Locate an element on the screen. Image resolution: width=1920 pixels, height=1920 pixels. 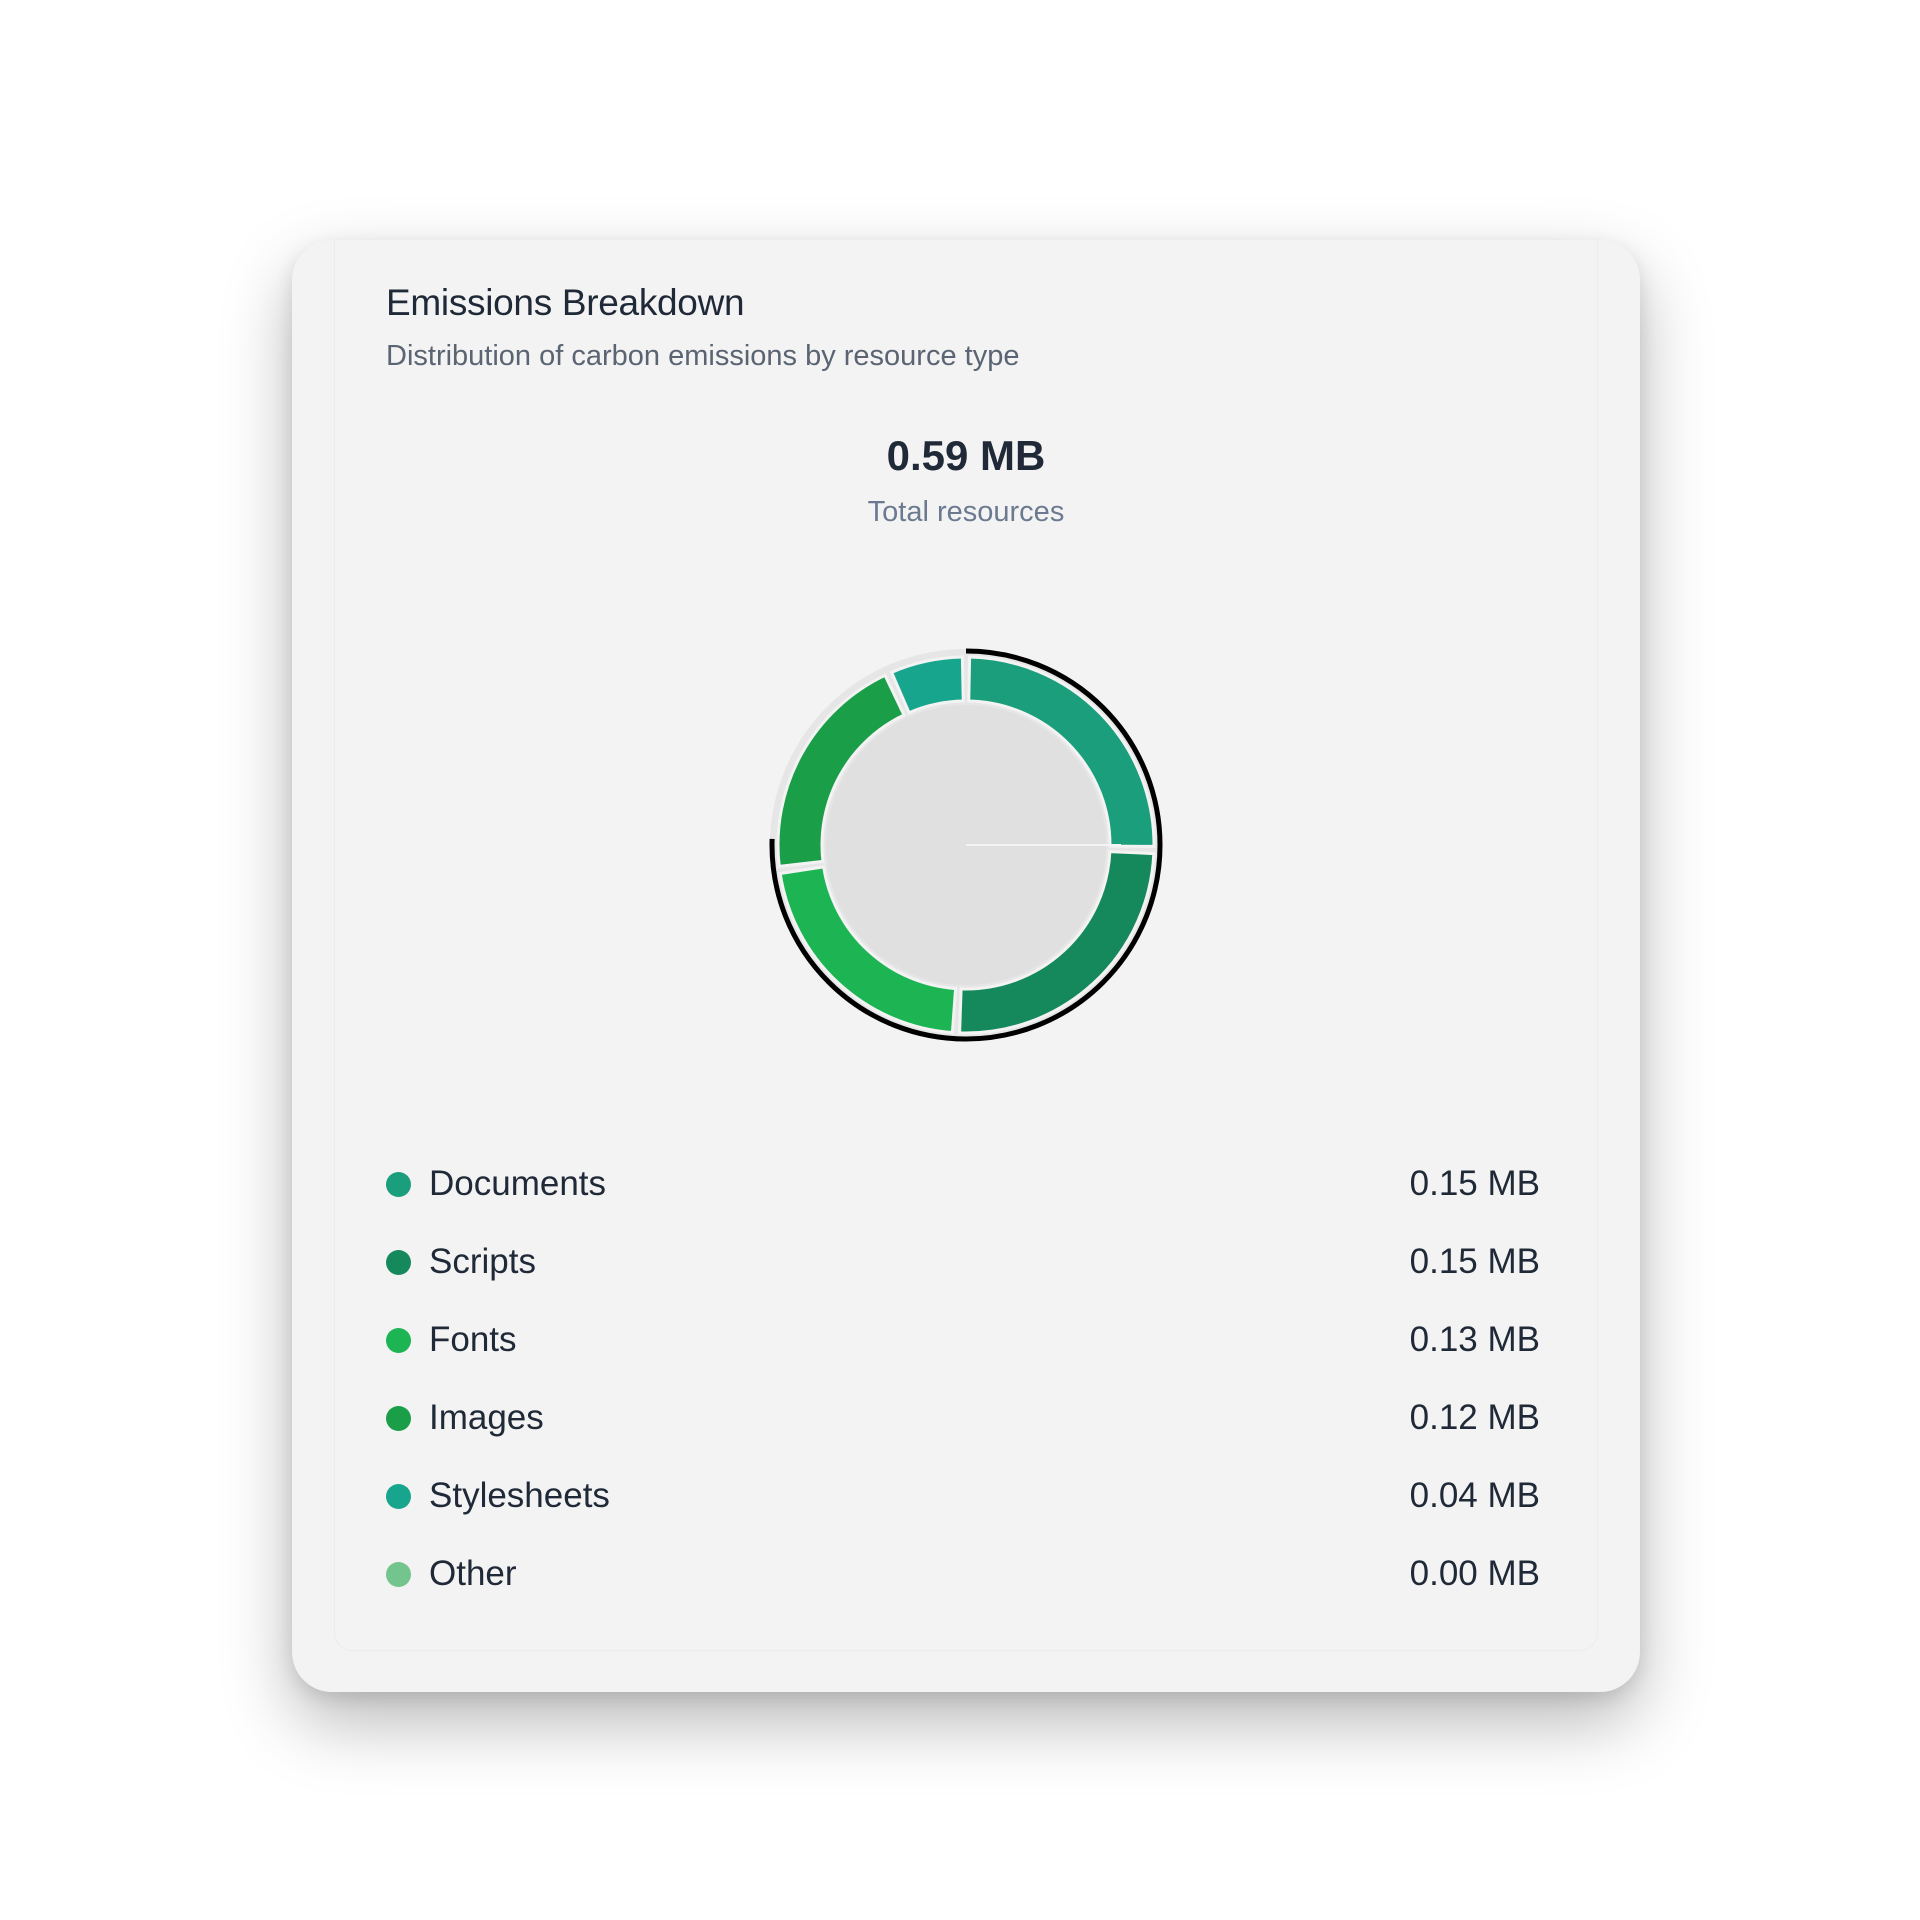
legend-value: 0.04 MB is located at coordinates (1474, 1495).